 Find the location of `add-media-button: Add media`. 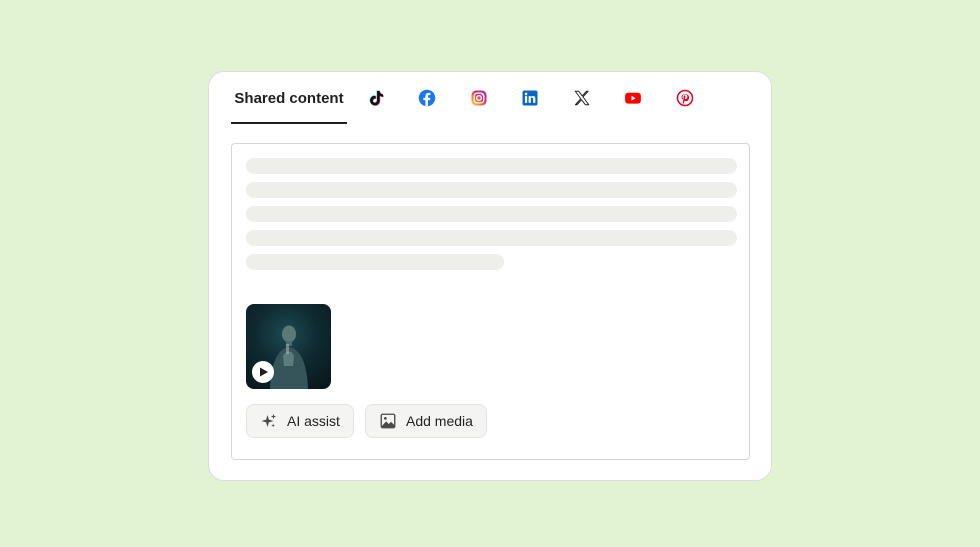

add-media-button: Add media is located at coordinates (426, 421).